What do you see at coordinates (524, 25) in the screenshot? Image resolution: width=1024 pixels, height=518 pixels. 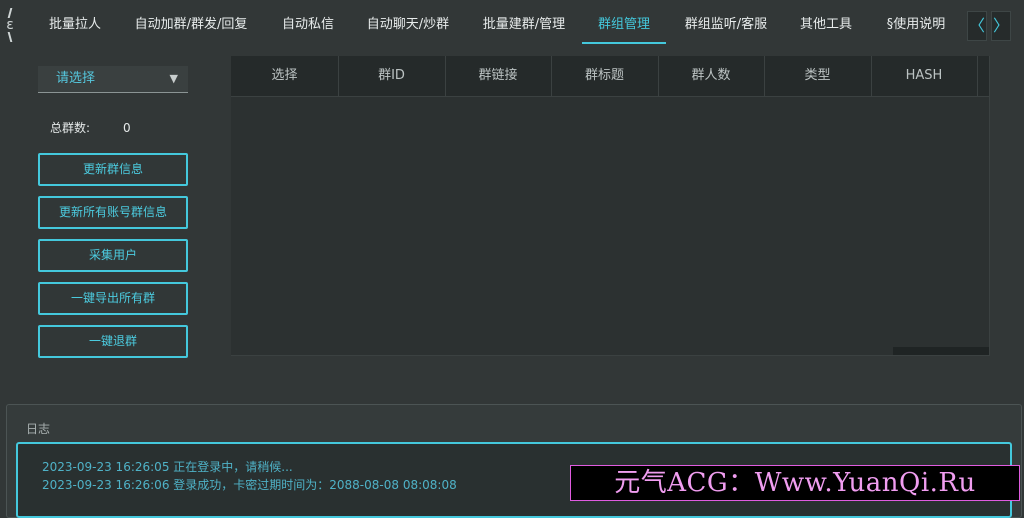 I see `tab-batch-create-groups: 批量建群/管理` at bounding box center [524, 25].